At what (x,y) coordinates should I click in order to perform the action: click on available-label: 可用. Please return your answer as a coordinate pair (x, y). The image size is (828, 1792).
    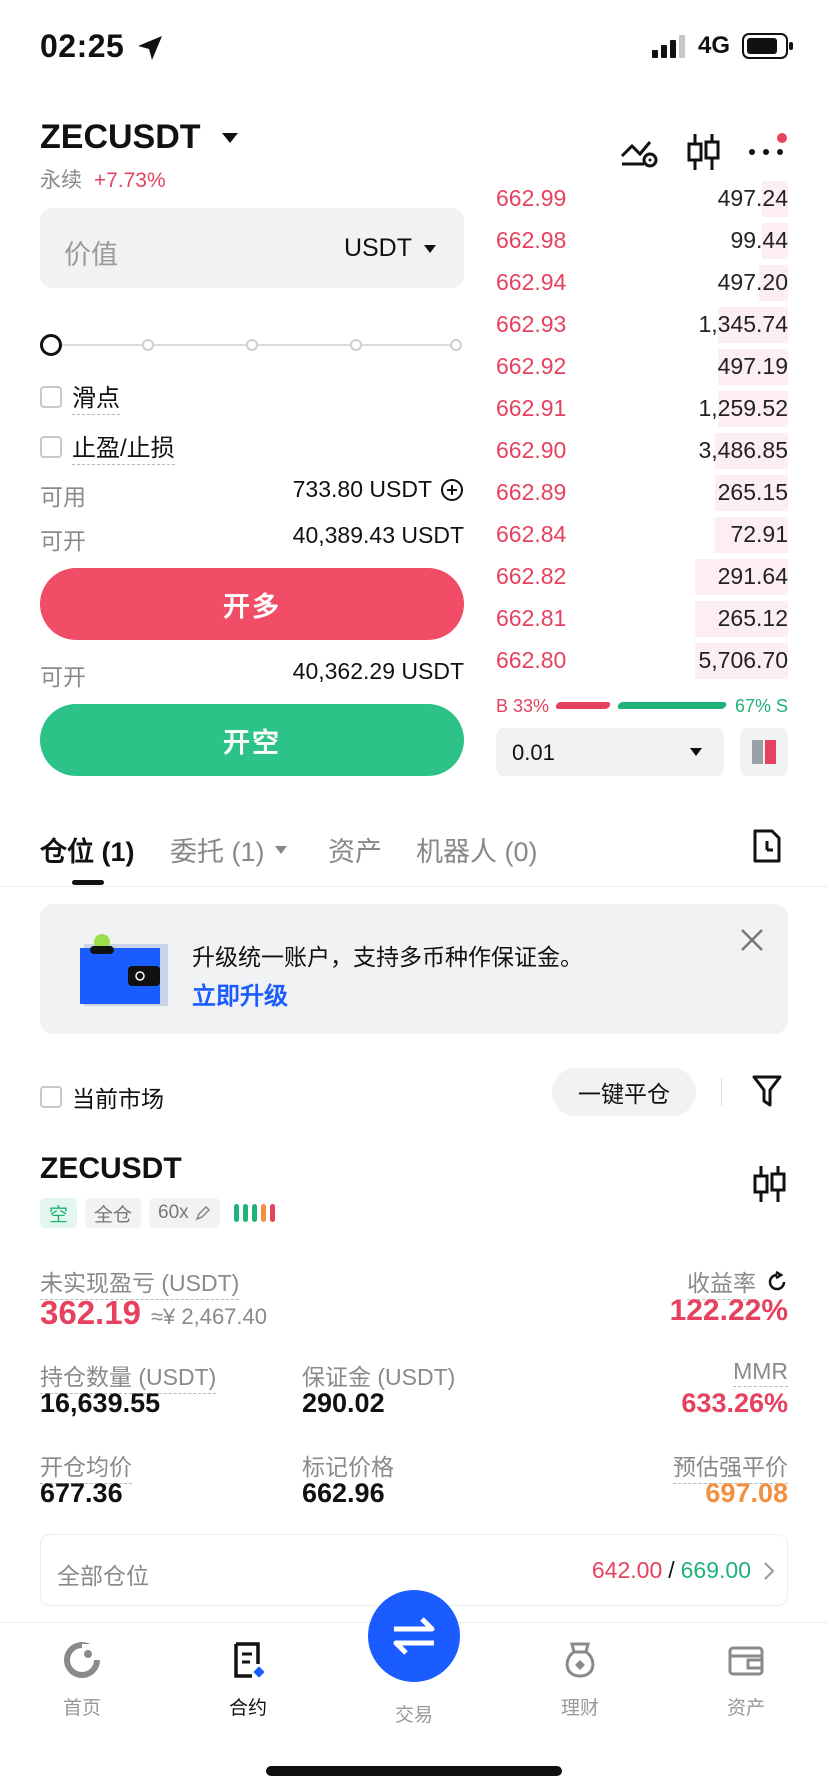
    Looking at the image, I should click on (63, 497).